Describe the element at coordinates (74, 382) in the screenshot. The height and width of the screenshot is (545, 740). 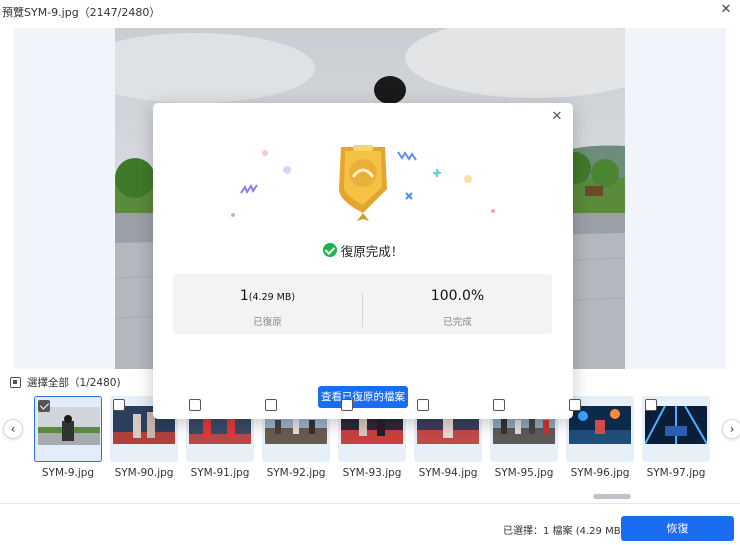
I see `select-all-label: 選擇全部（1/2480)` at that location.